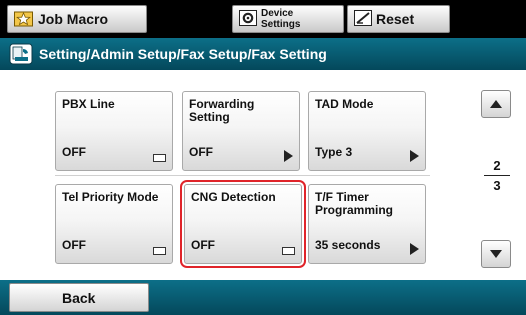 This screenshot has width=526, height=315. What do you see at coordinates (73, 19) in the screenshot?
I see `job-macro-label: Job Macro` at bounding box center [73, 19].